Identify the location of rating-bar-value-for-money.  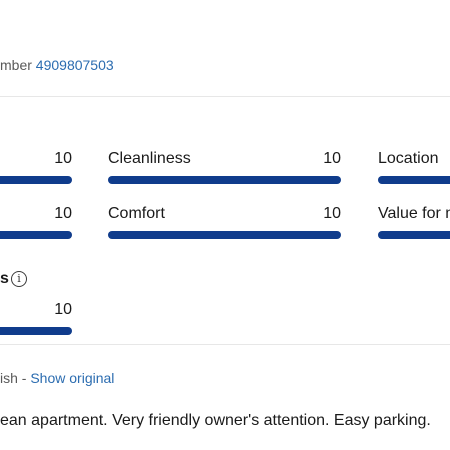
(414, 235).